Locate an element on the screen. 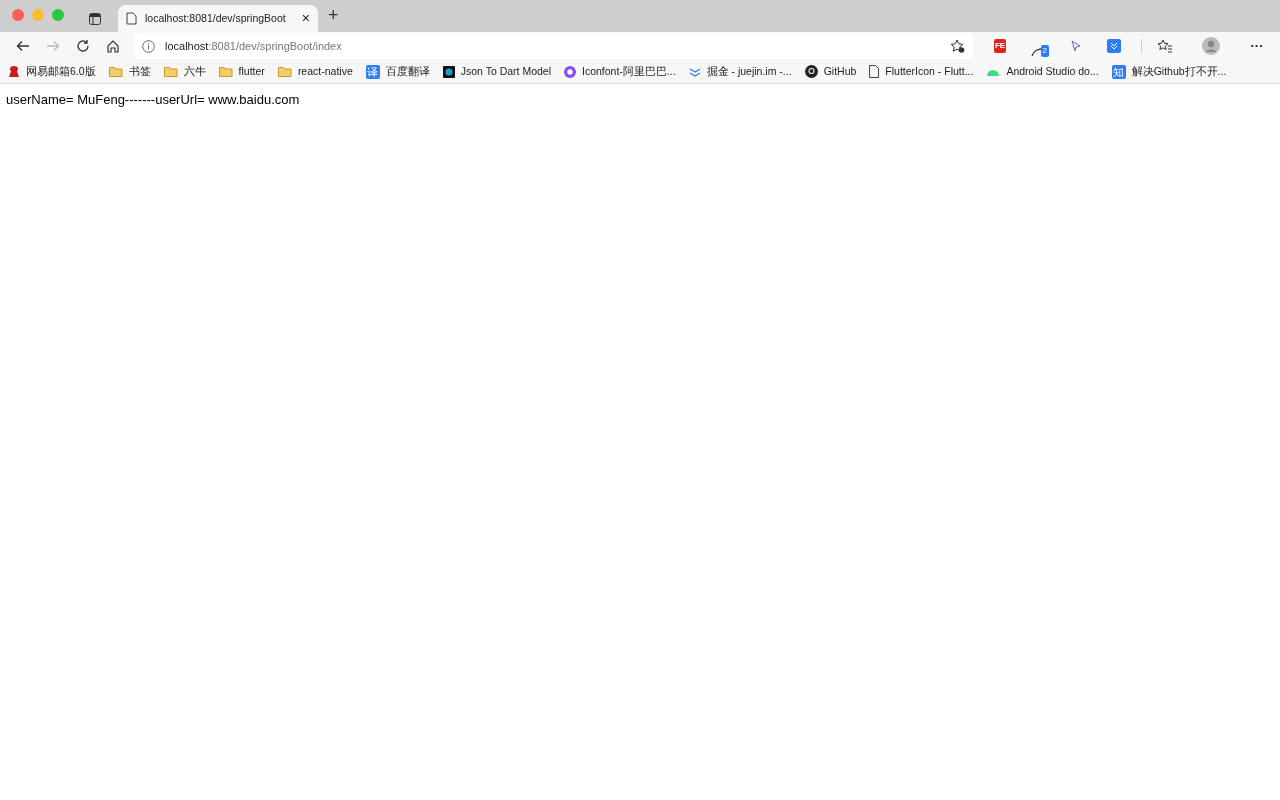 Image resolution: width=1280 pixels, height=800 pixels. avatar-icon is located at coordinates (1211, 46).